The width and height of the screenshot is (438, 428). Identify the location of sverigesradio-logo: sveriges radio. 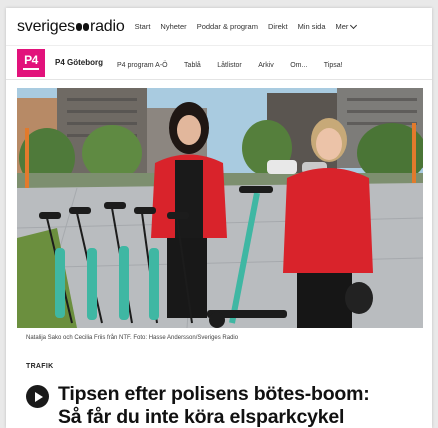
(71, 27).